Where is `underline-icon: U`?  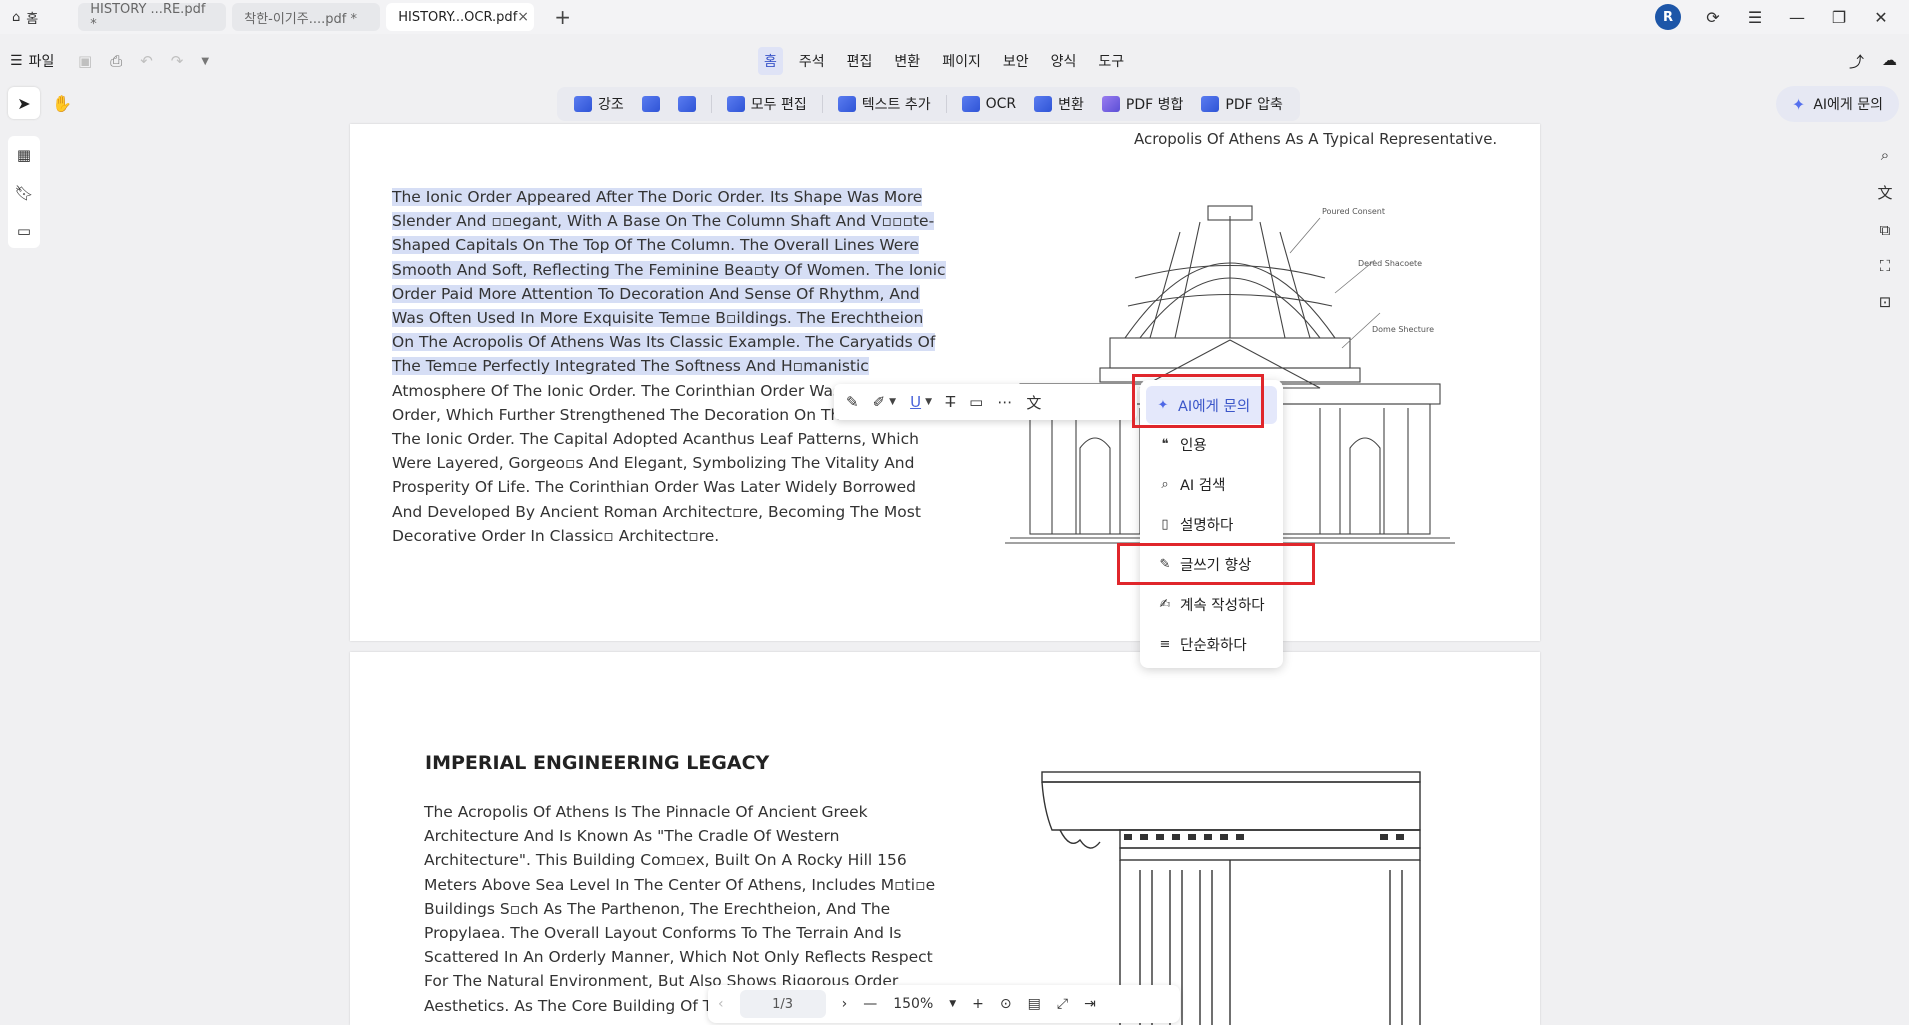 underline-icon: U is located at coordinates (916, 402).